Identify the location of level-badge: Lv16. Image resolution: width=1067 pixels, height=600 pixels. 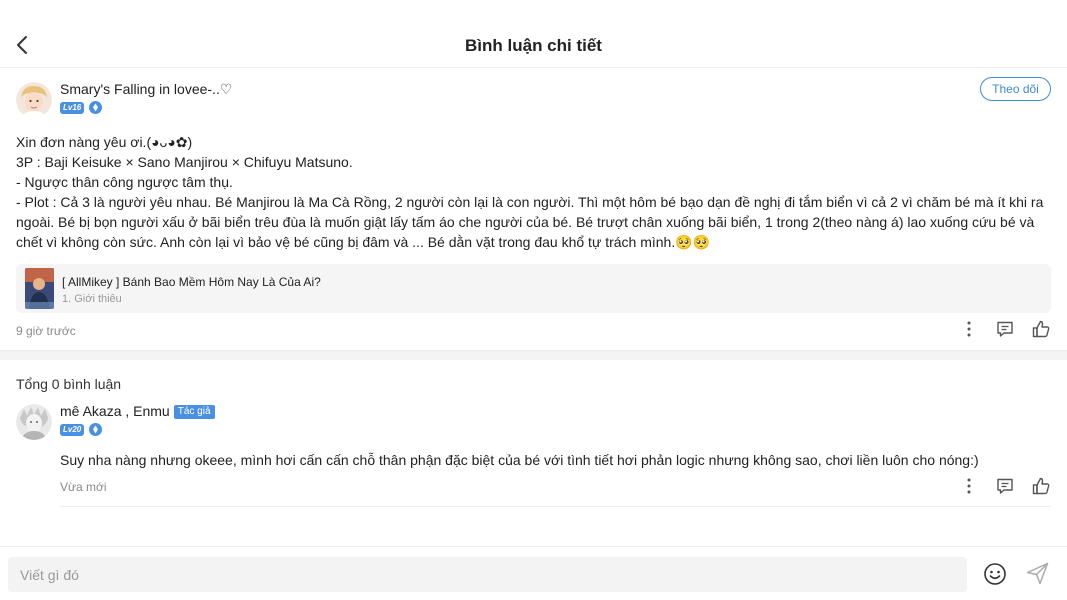
(72, 107).